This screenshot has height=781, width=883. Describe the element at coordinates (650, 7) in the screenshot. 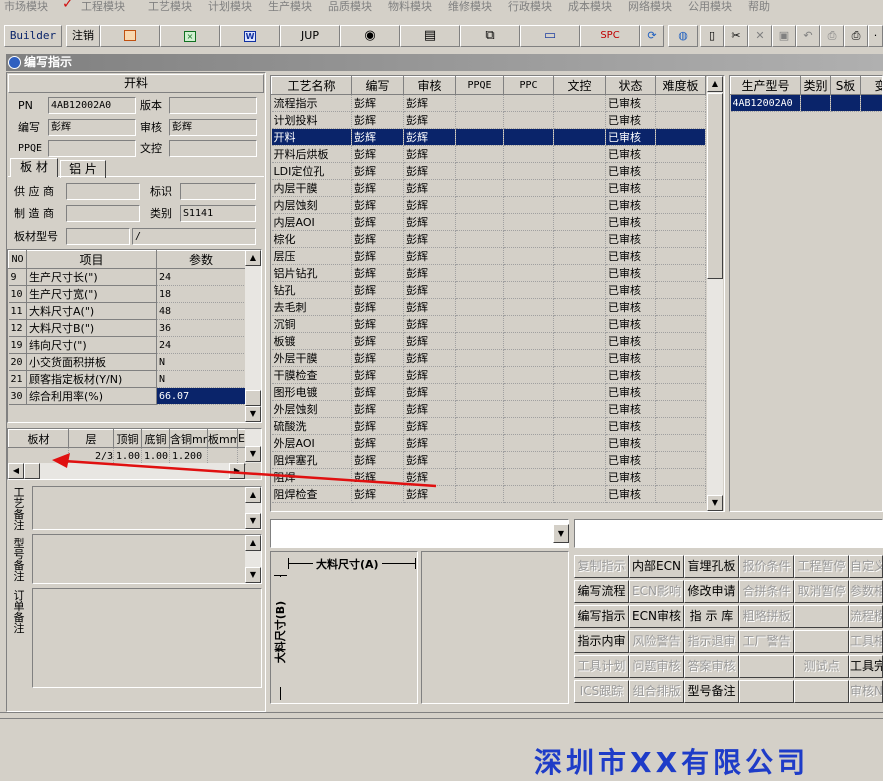

I see `menu-item-10: 网络模块` at that location.